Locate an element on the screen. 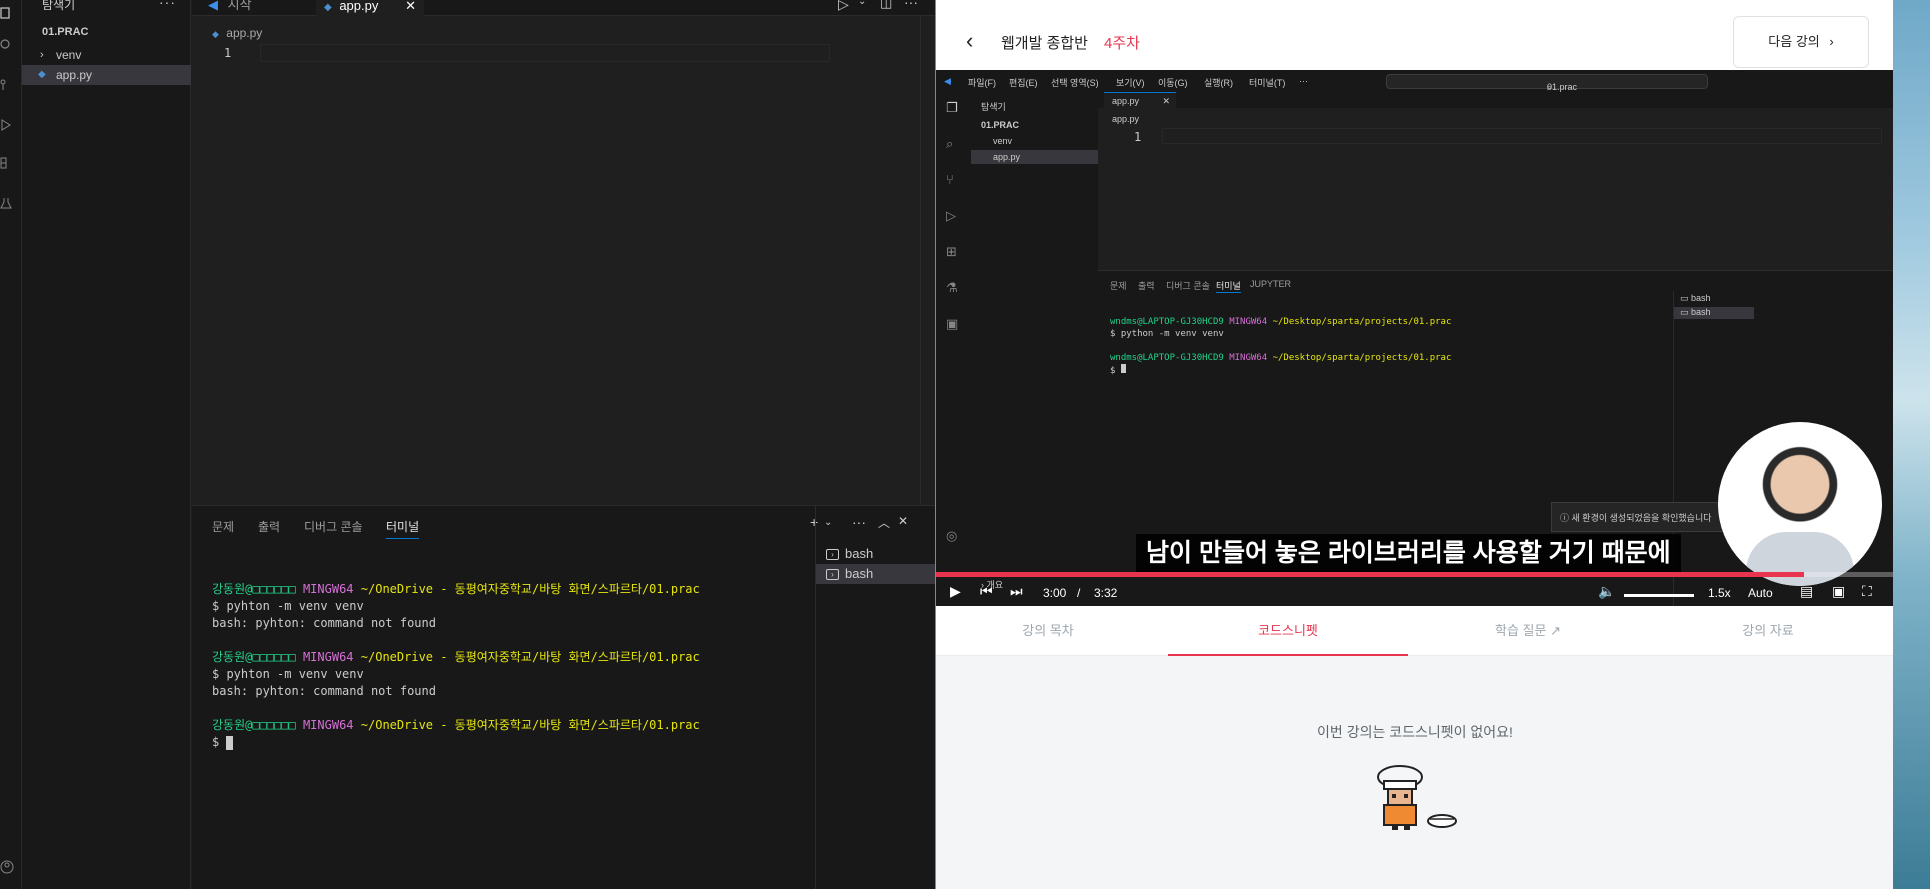  source-control-icon is located at coordinates (7, 85).